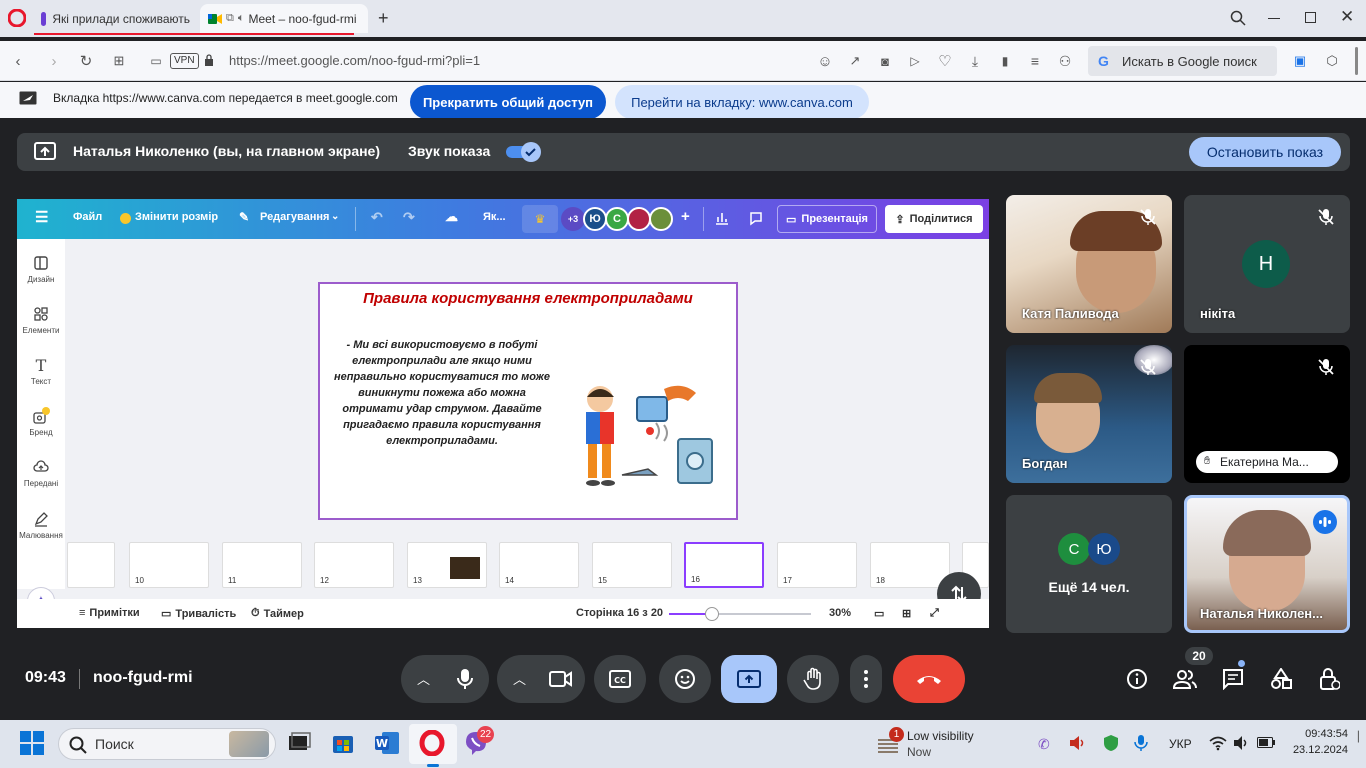  What do you see at coordinates (433, 744) in the screenshot?
I see `opera-taskbar-icon` at bounding box center [433, 744].